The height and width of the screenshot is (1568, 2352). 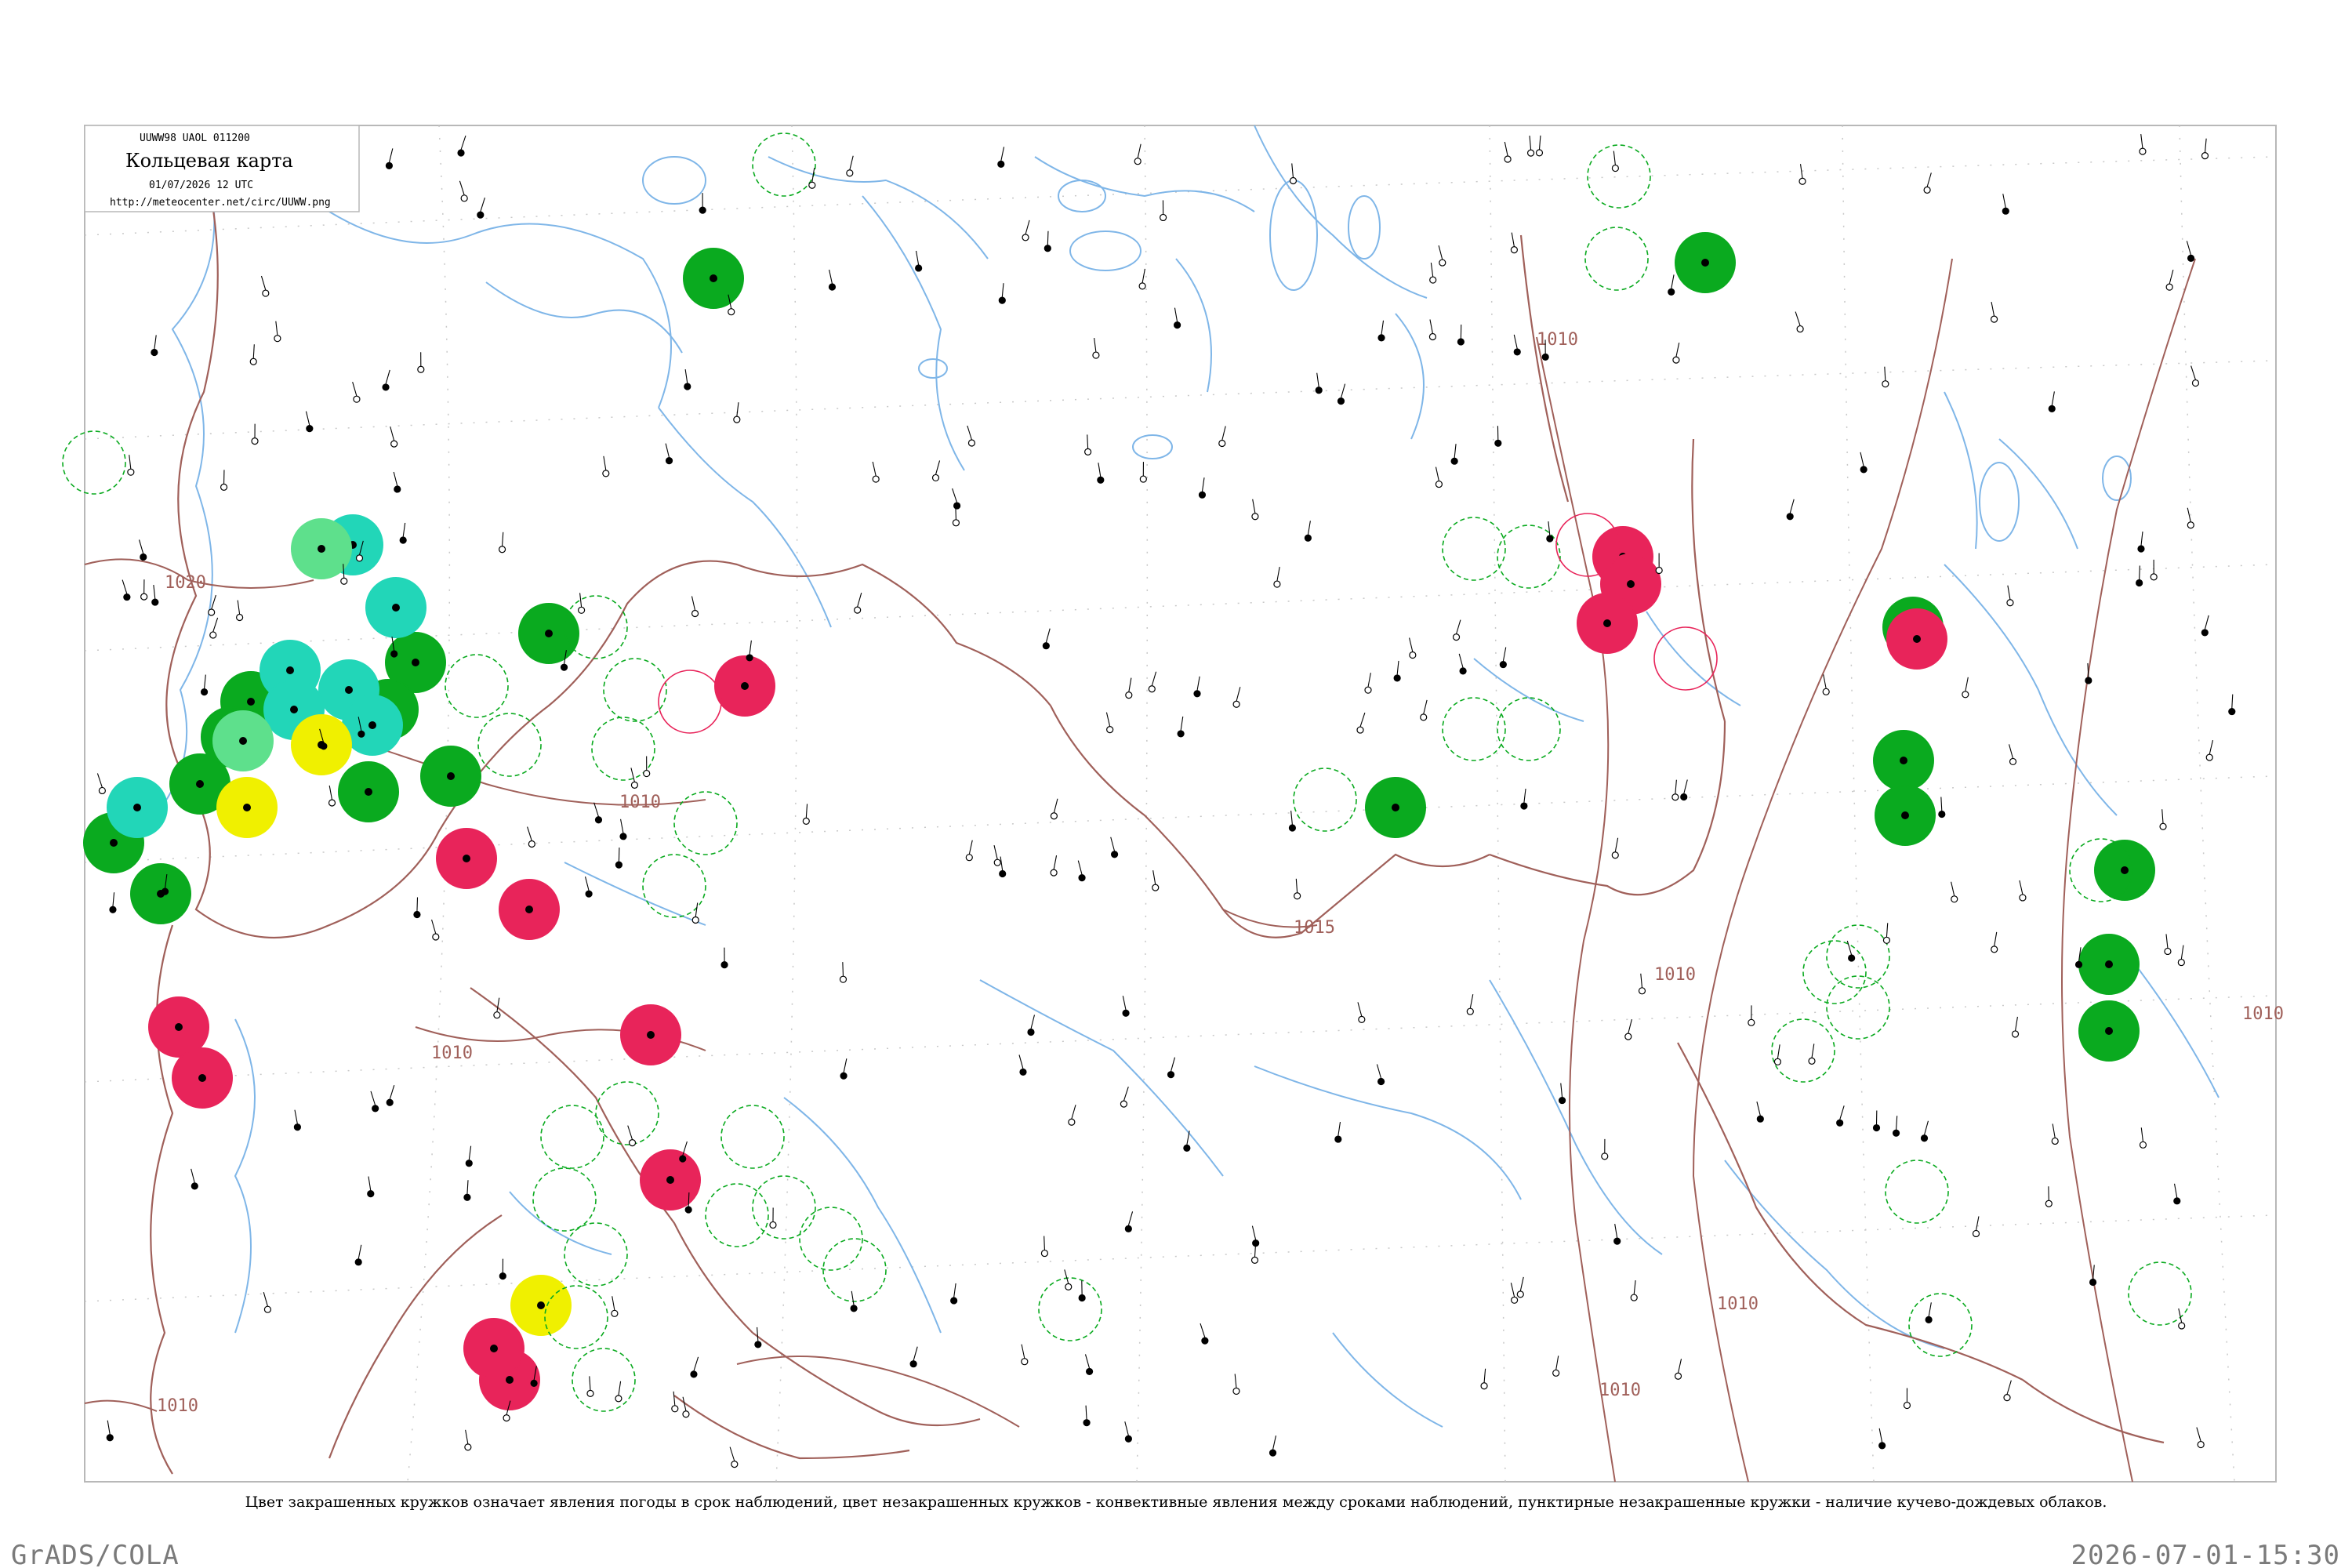 What do you see at coordinates (185, 583) in the screenshot?
I see `isobar-label: 1020` at bounding box center [185, 583].